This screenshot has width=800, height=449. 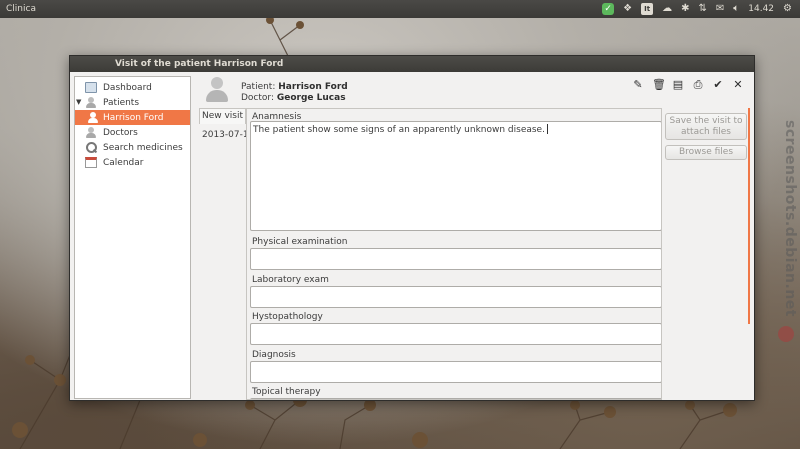 I want to click on mail-icon: ✉, so click(x=720, y=9).